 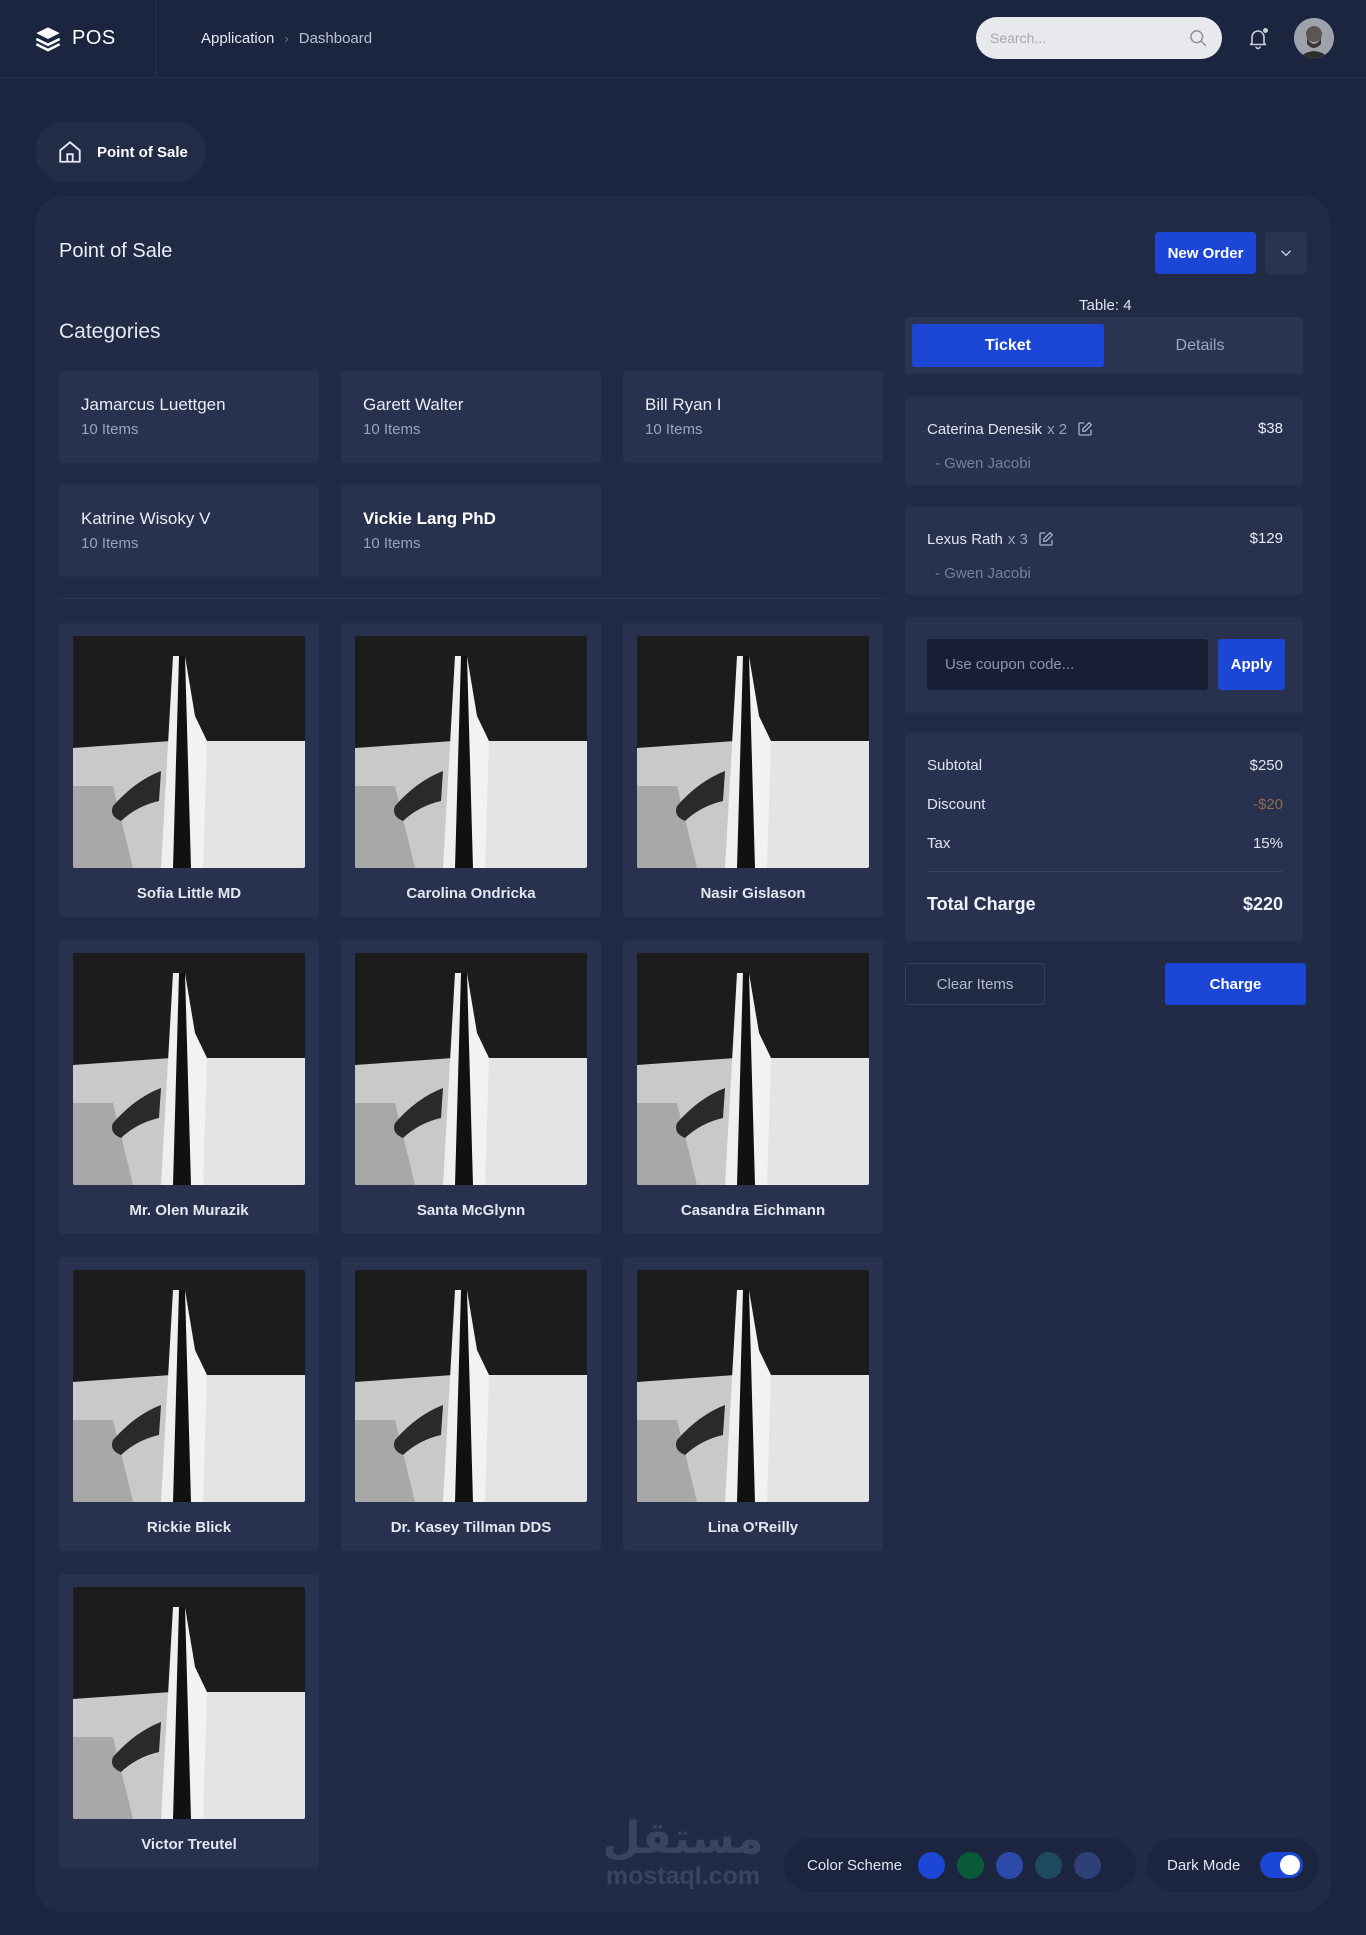 What do you see at coordinates (70, 152) in the screenshot?
I see `home-icon` at bounding box center [70, 152].